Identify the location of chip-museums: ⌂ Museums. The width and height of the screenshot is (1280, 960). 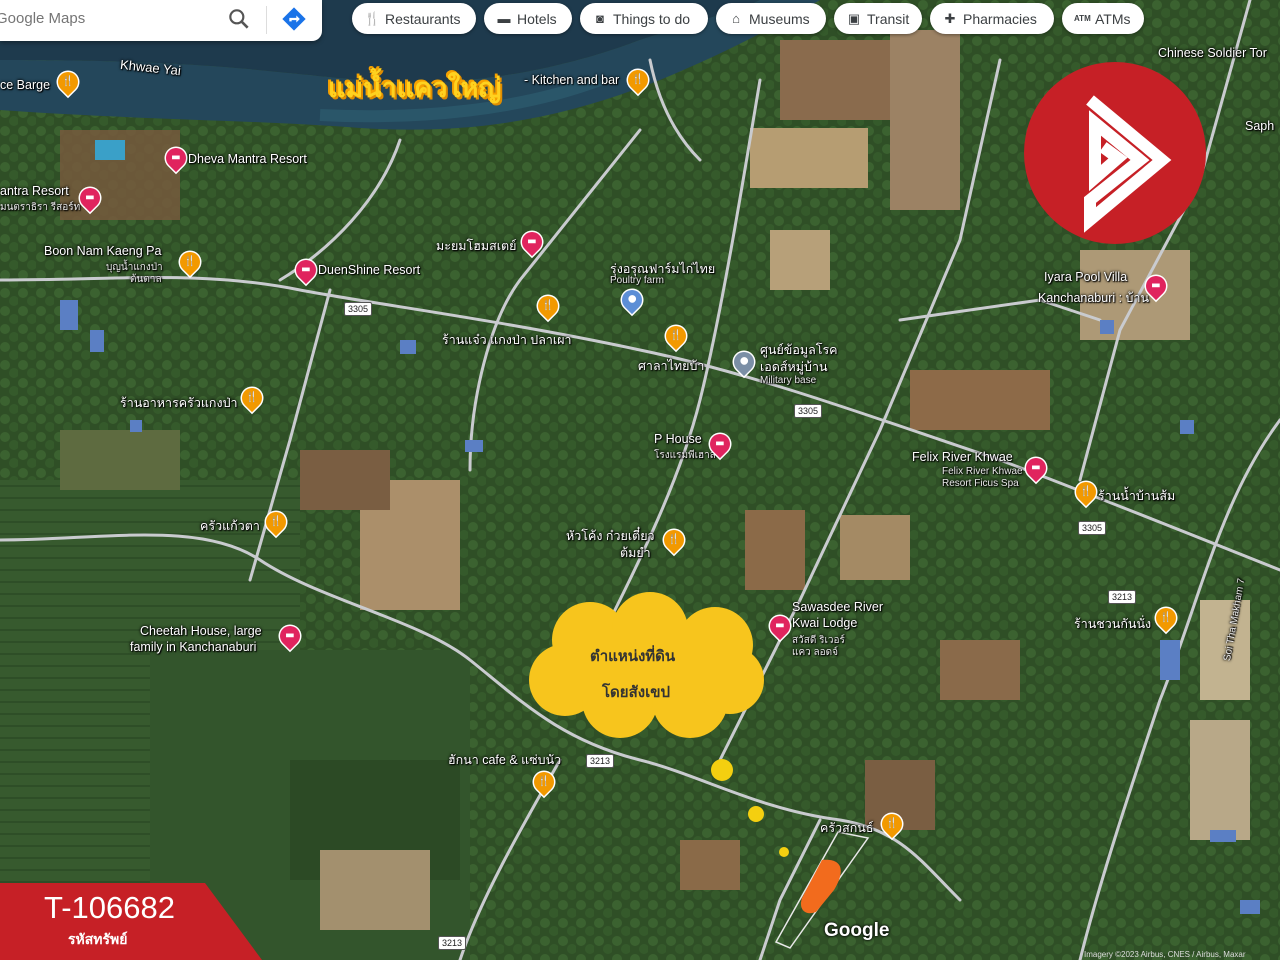
(771, 18).